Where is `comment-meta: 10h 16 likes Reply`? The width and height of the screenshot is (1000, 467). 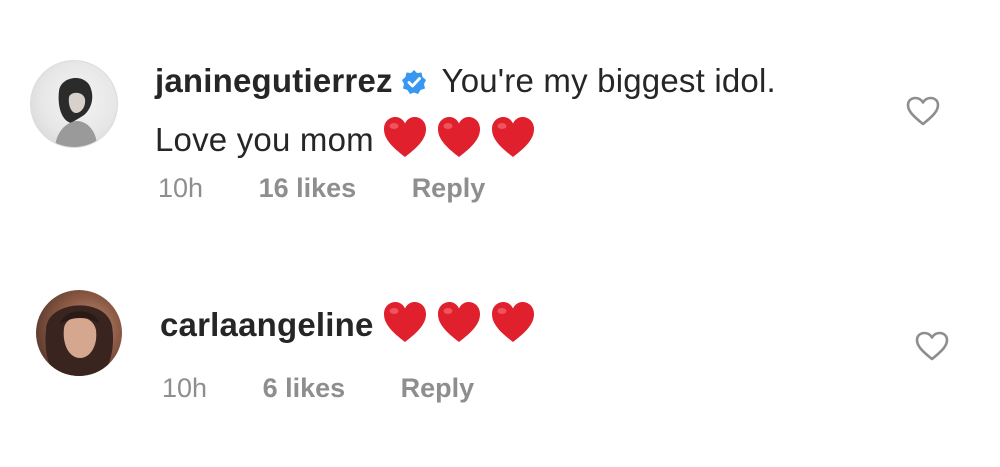
comment-meta: 10h 16 likes Reply is located at coordinates (321, 188).